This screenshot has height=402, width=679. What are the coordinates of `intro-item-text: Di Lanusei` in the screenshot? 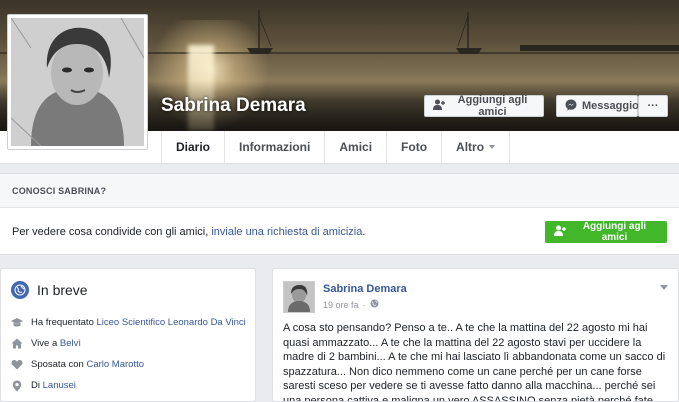 It's located at (53, 388).